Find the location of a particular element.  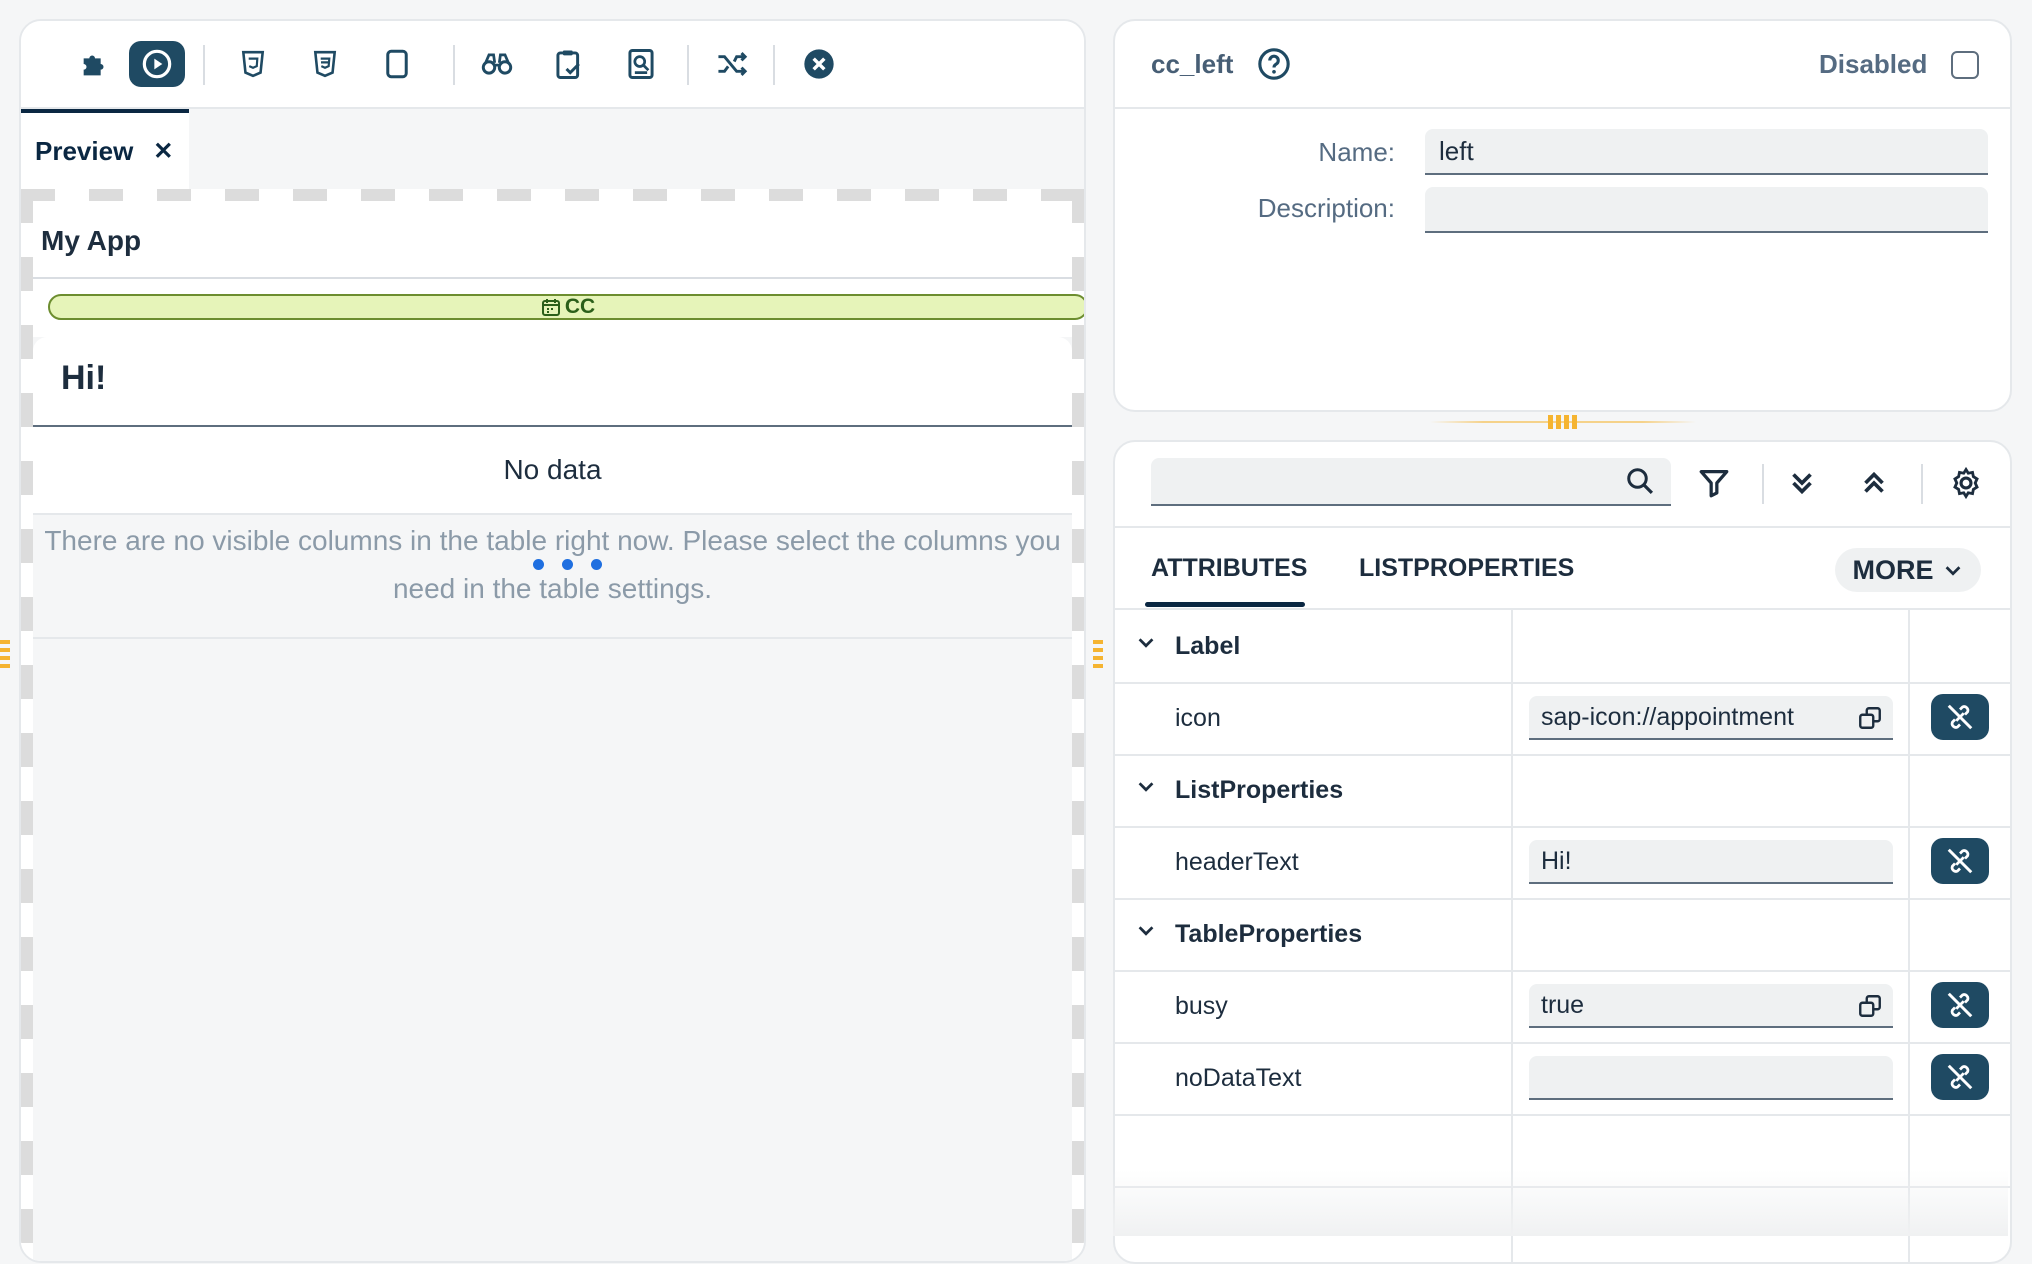

table-header: Hi! is located at coordinates (552, 382).